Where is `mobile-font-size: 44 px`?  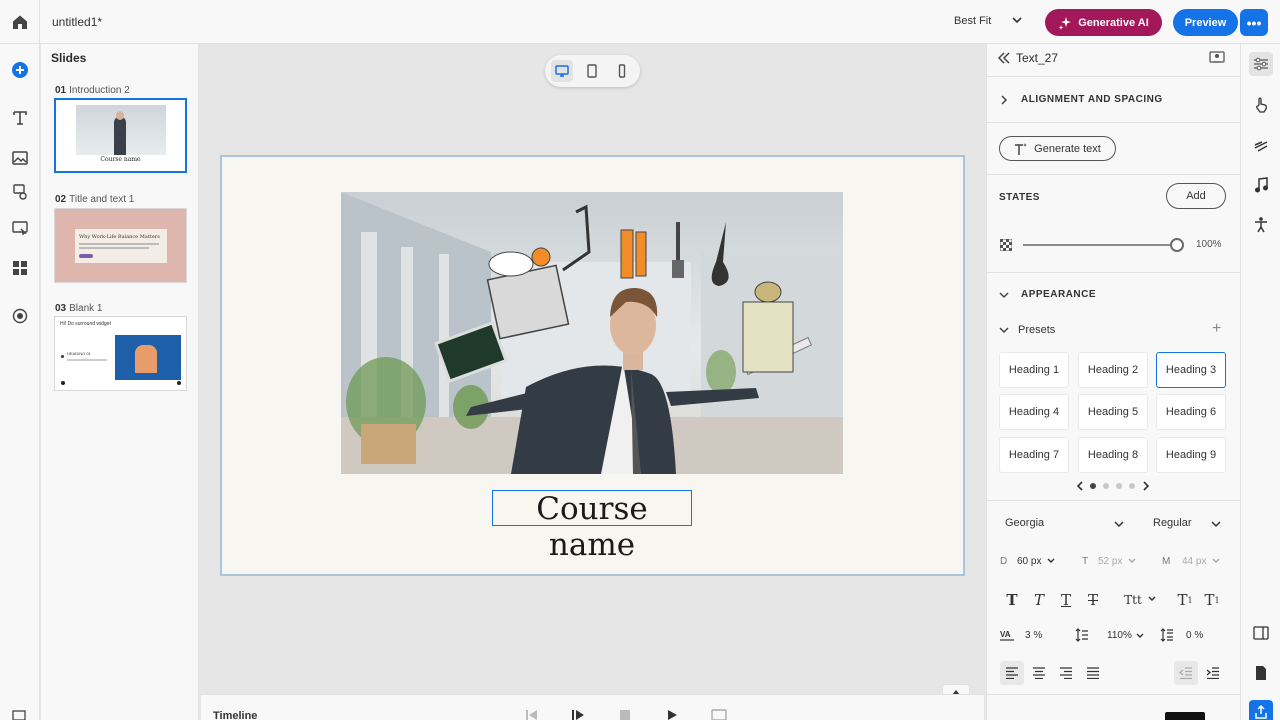
mobile-font-size: 44 px is located at coordinates (1194, 561).